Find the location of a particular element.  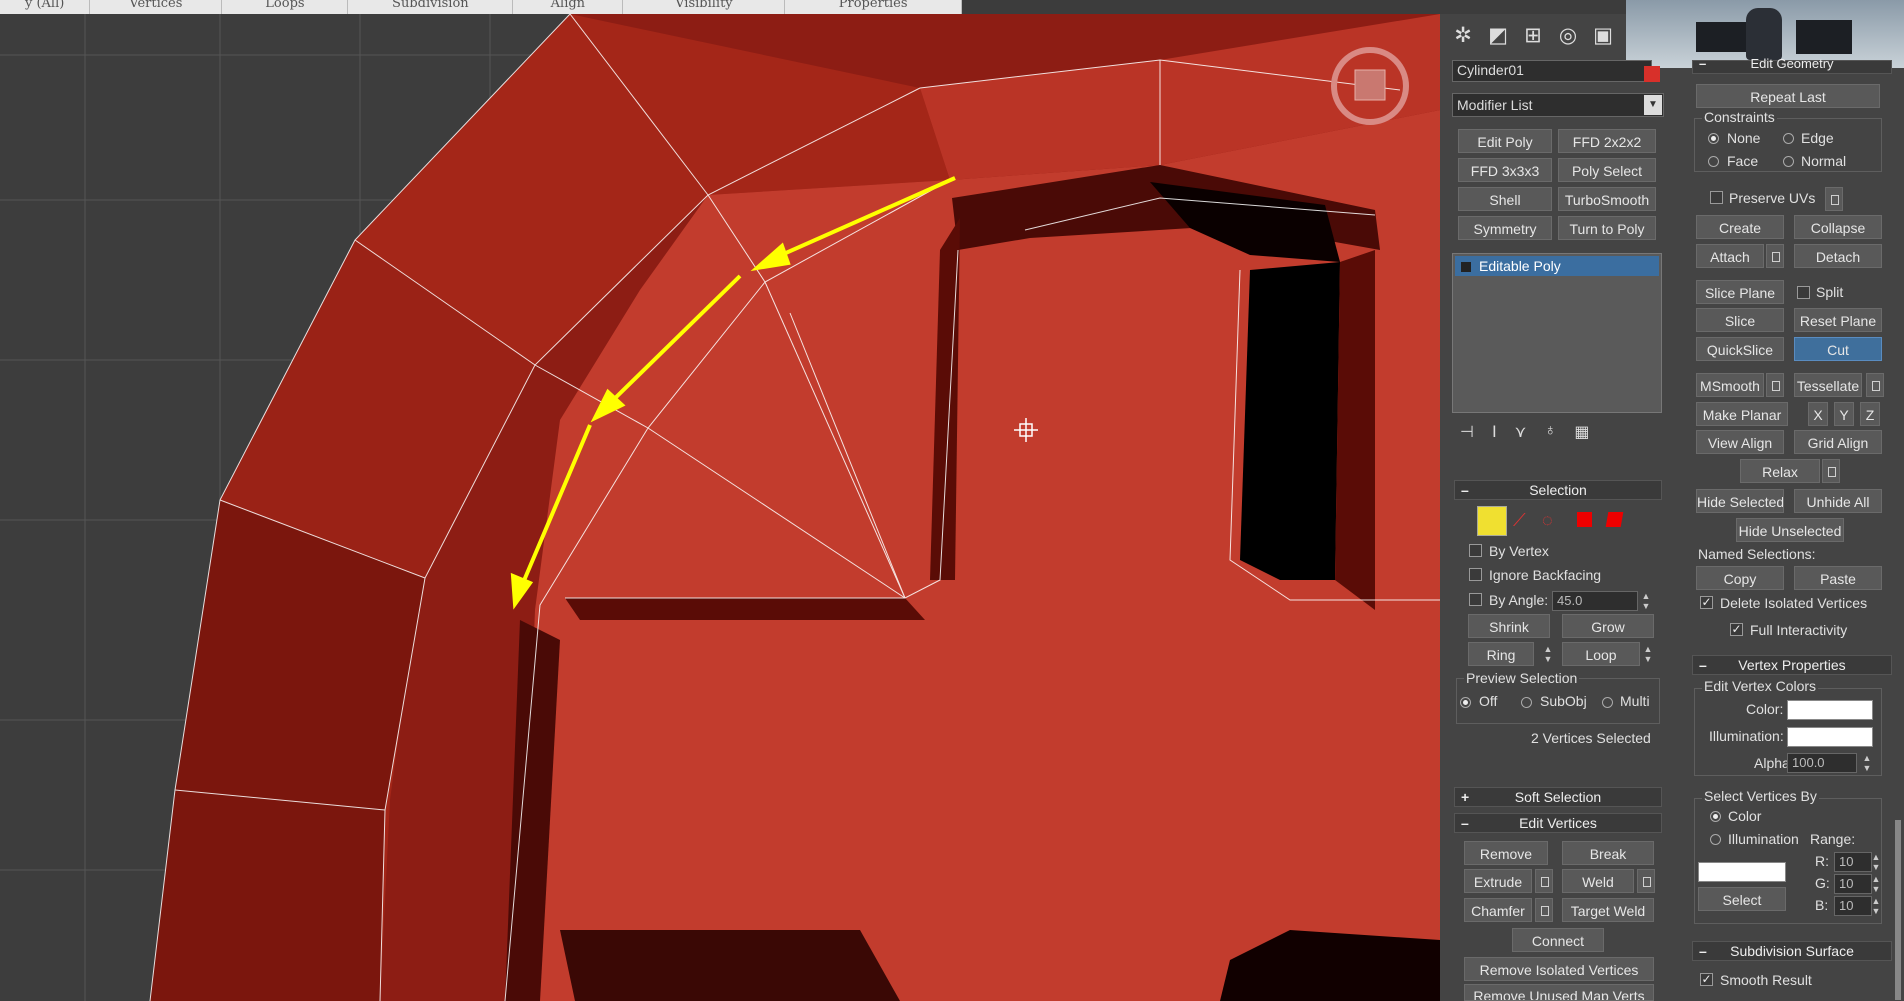

constraint-face-radio is located at coordinates (1713, 161).